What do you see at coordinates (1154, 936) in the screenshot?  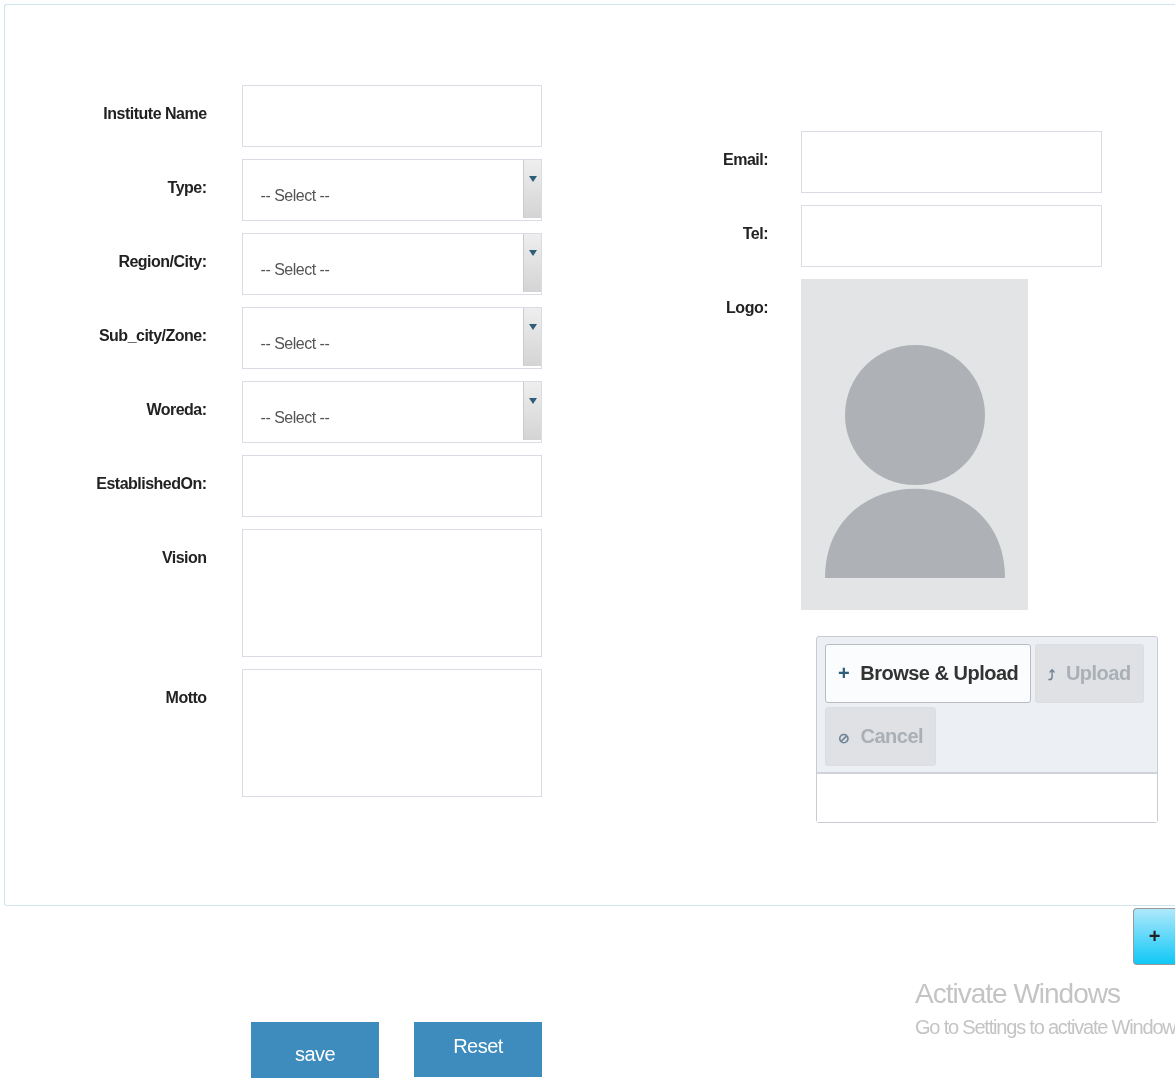 I see `add-button: +` at bounding box center [1154, 936].